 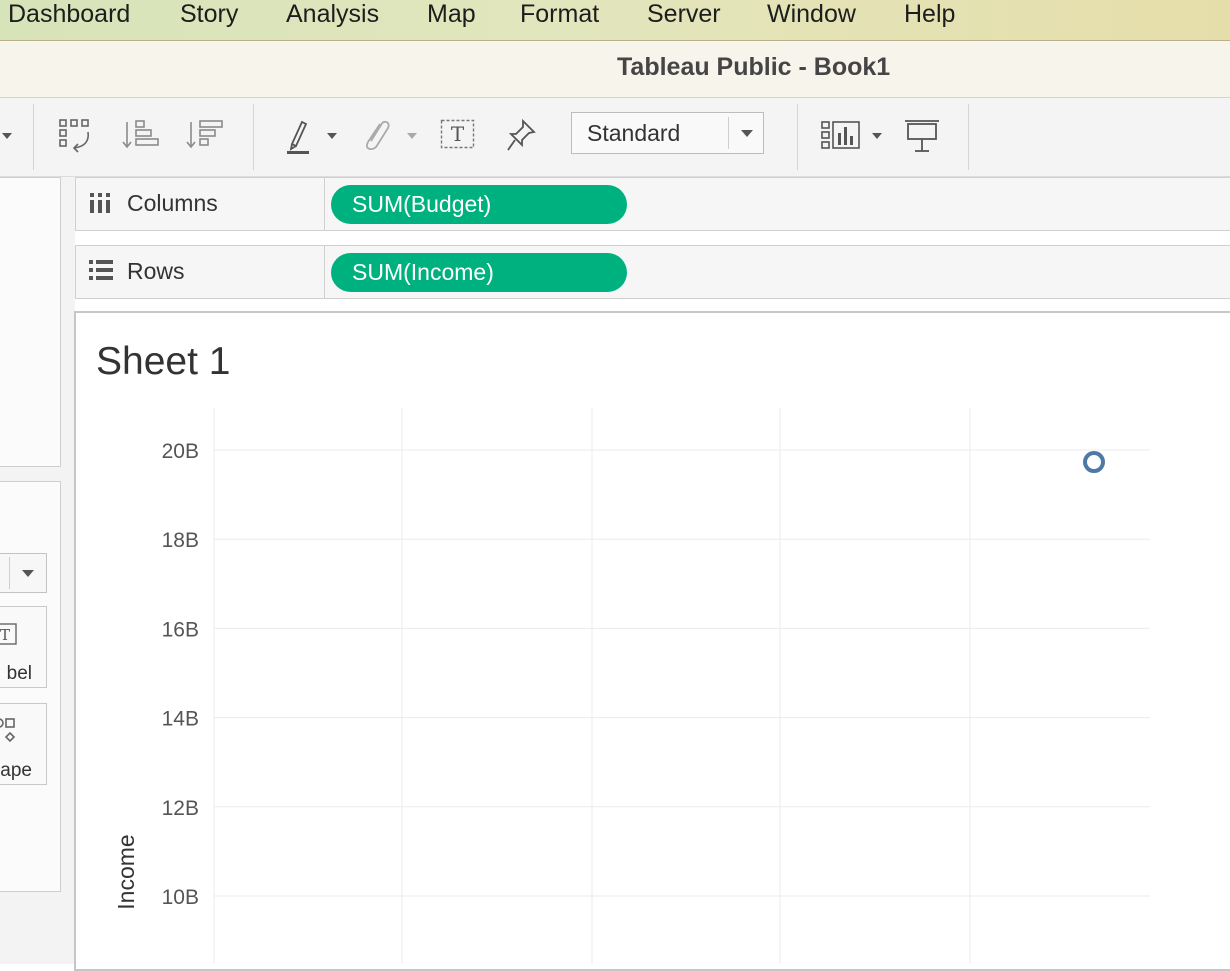 I want to click on y-tick-label: 20B, so click(x=180, y=451).